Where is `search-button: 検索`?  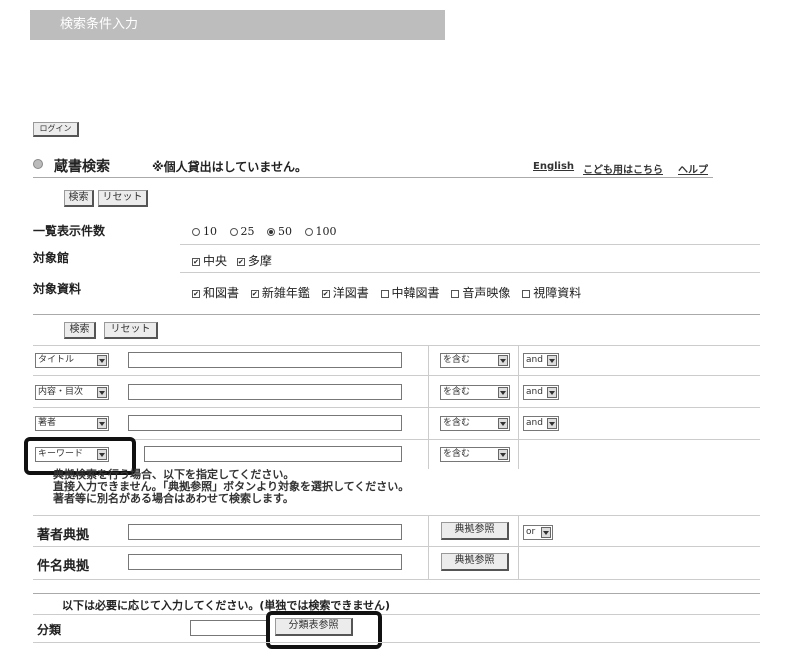 search-button: 検索 is located at coordinates (80, 330).